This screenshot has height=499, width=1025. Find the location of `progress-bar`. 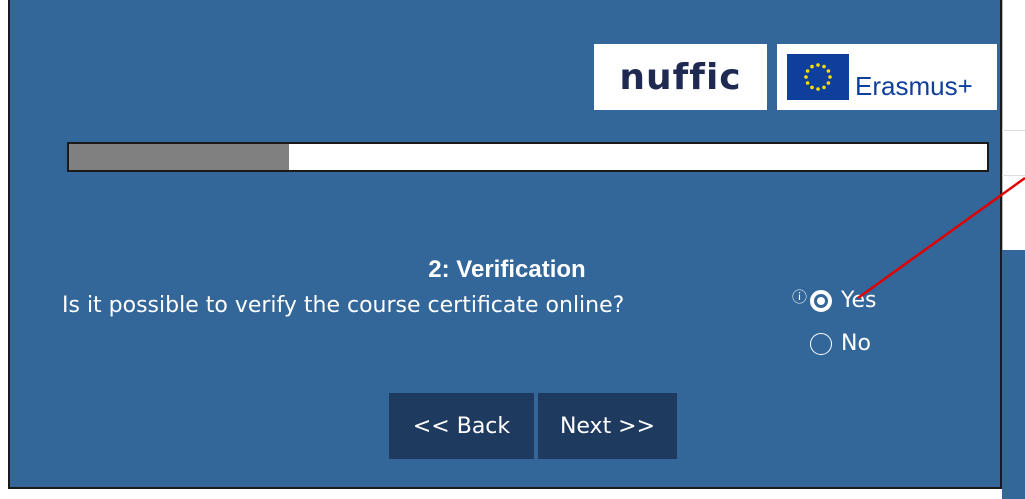

progress-bar is located at coordinates (528, 157).